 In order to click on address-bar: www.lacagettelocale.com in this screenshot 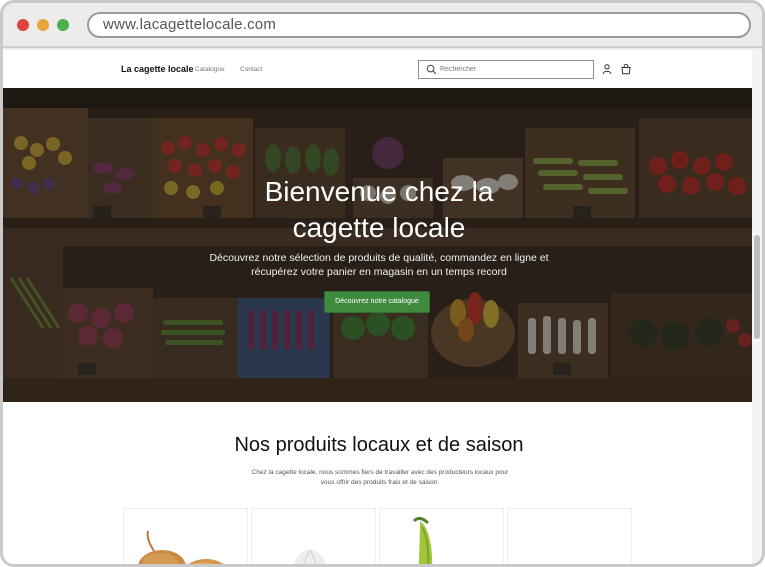, I will do `click(419, 25)`.